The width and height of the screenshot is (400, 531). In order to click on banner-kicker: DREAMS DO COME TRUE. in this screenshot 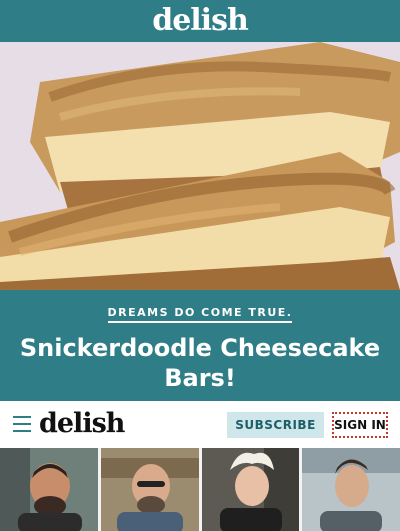, I will do `click(200, 314)`.